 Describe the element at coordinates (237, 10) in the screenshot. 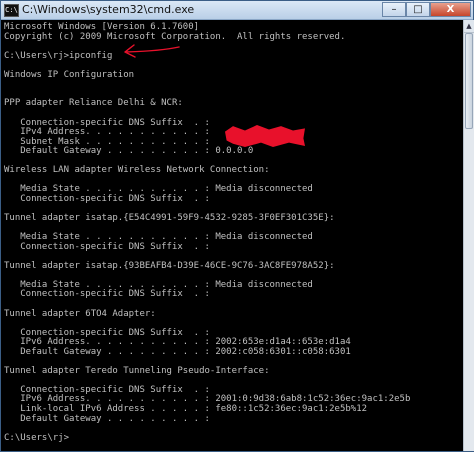

I see `title-bar: C:\ C:\Windows\system32\cmd.exe – □ X` at that location.